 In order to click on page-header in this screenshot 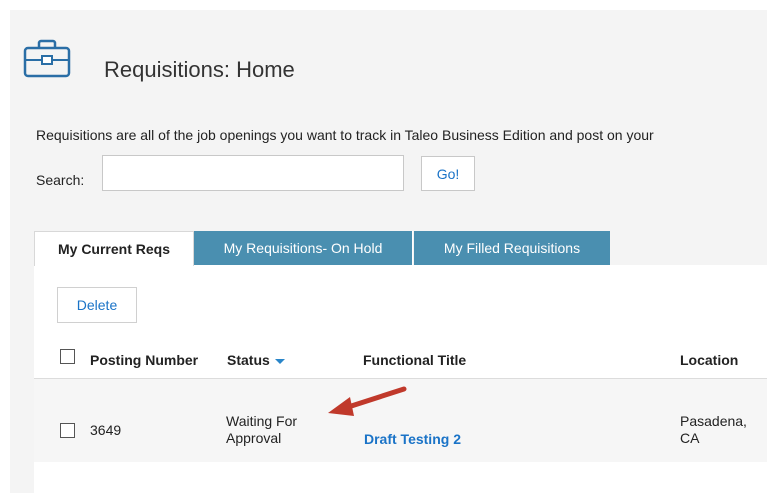, I will do `click(47, 58)`.